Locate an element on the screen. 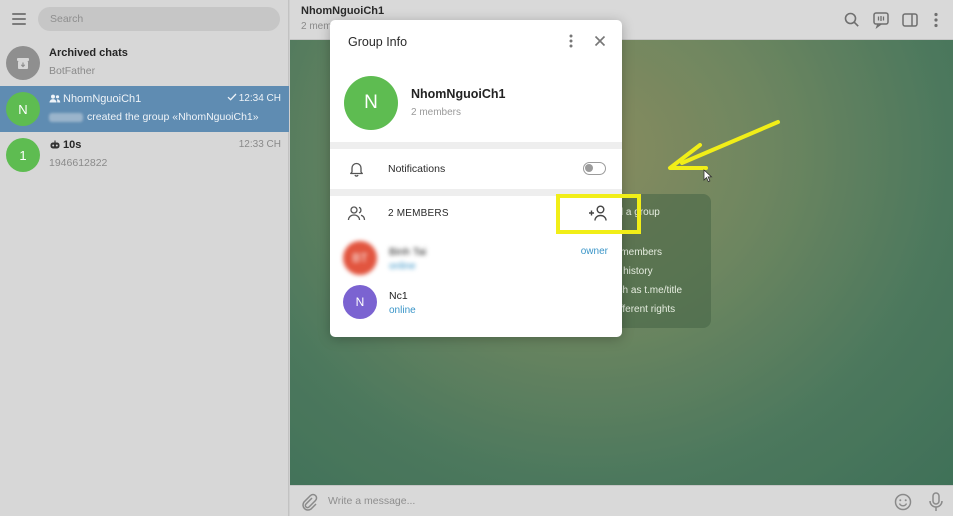 The image size is (953, 516). mouse-cursor-icon is located at coordinates (708, 176).